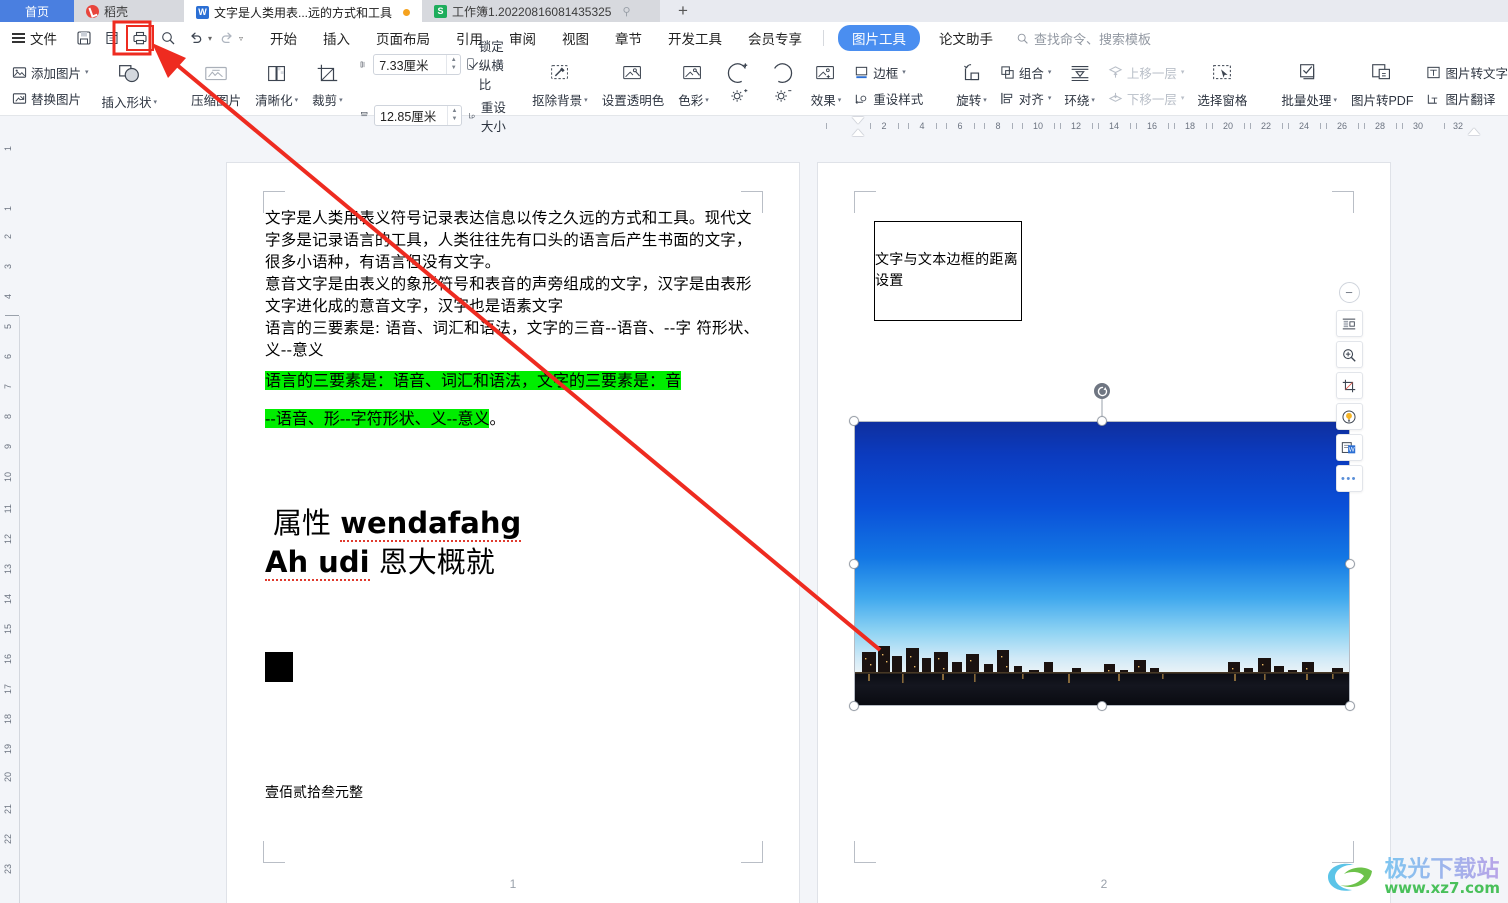 The image size is (1508, 903). What do you see at coordinates (966, 38) in the screenshot?
I see `menu-tab-paper-assistant: 论文助手` at bounding box center [966, 38].